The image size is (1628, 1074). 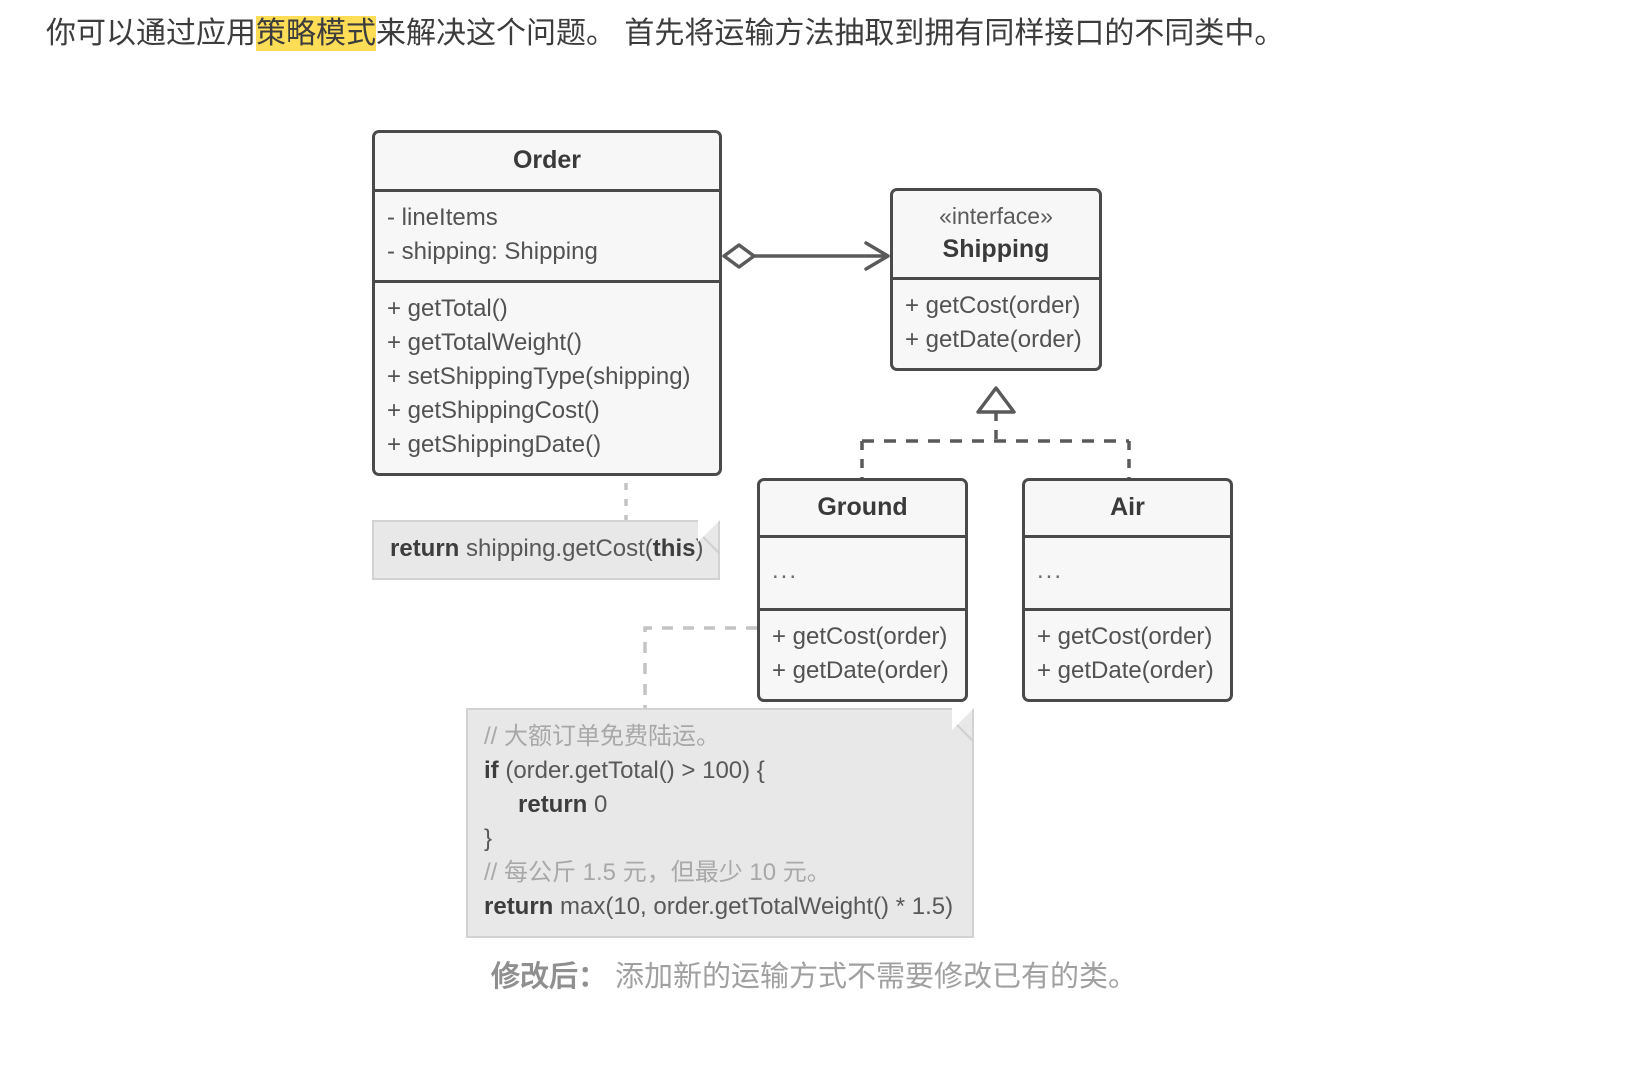 I want to click on class-shipping-stereotype: «interface», so click(x=996, y=216).